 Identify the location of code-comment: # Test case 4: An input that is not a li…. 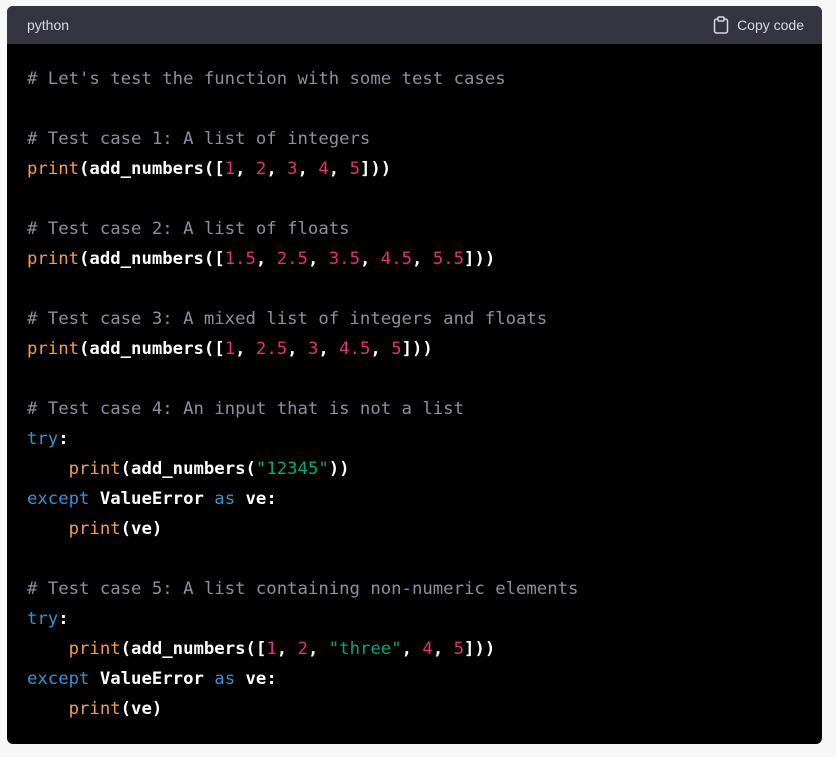
(245, 409).